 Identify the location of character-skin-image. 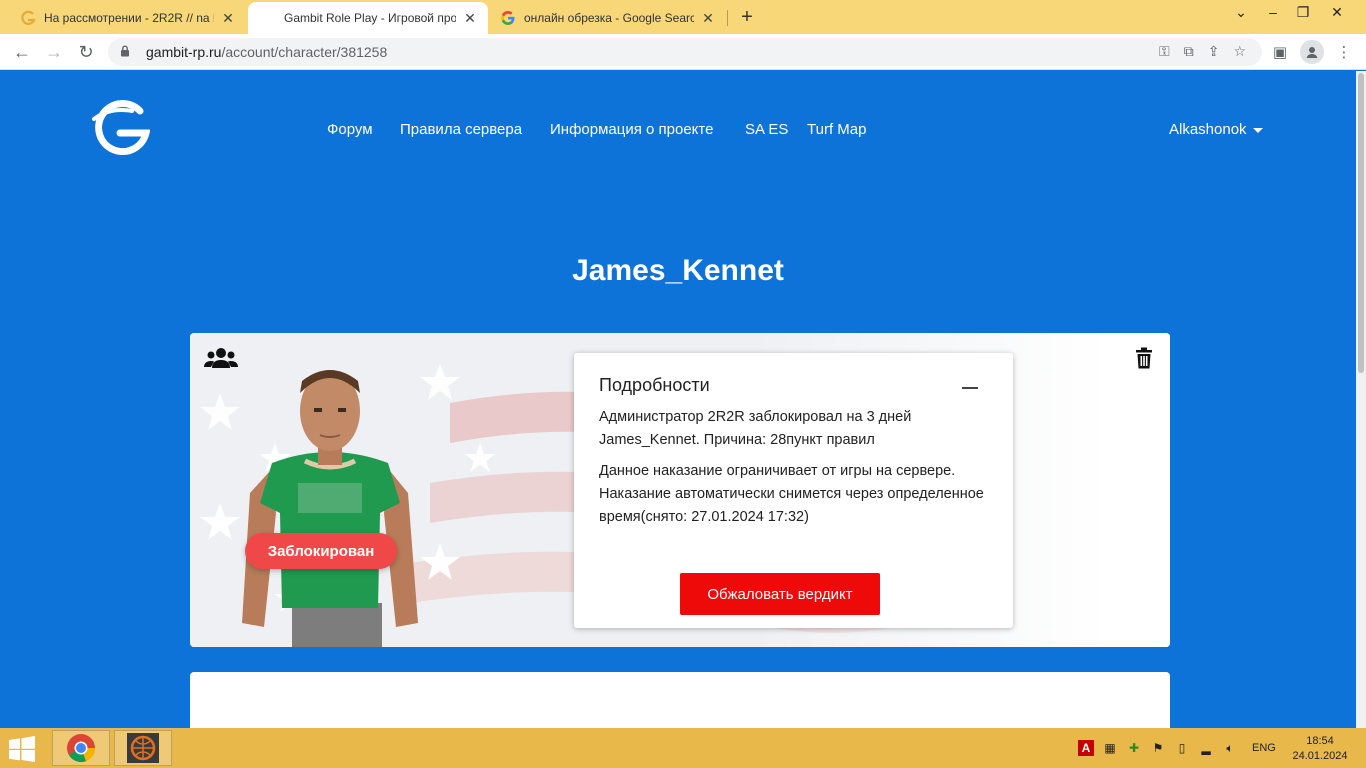
(330, 500).